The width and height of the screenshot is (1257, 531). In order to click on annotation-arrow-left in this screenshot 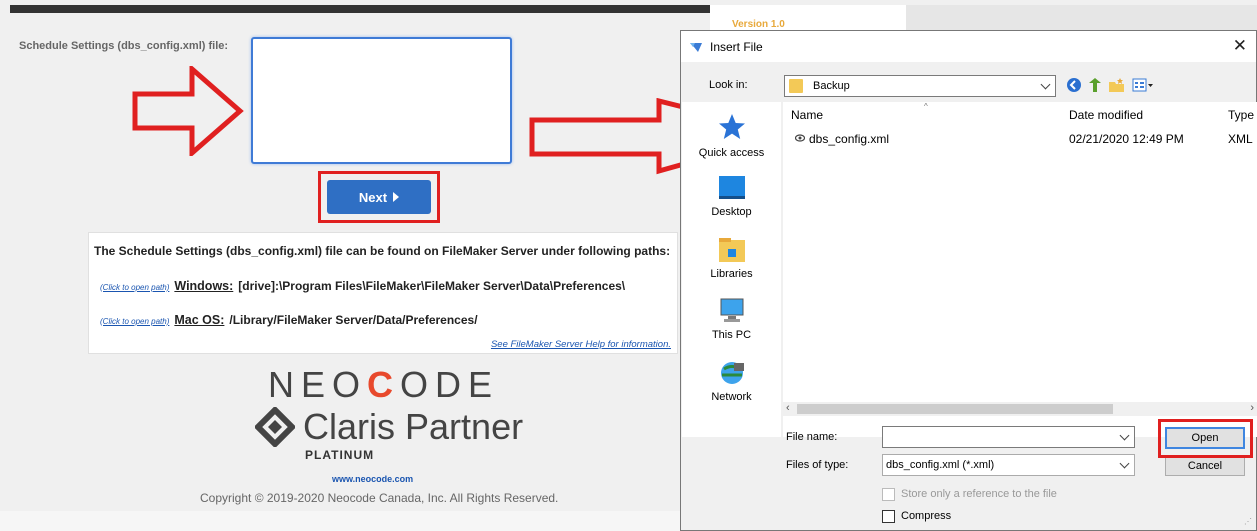, I will do `click(188, 111)`.